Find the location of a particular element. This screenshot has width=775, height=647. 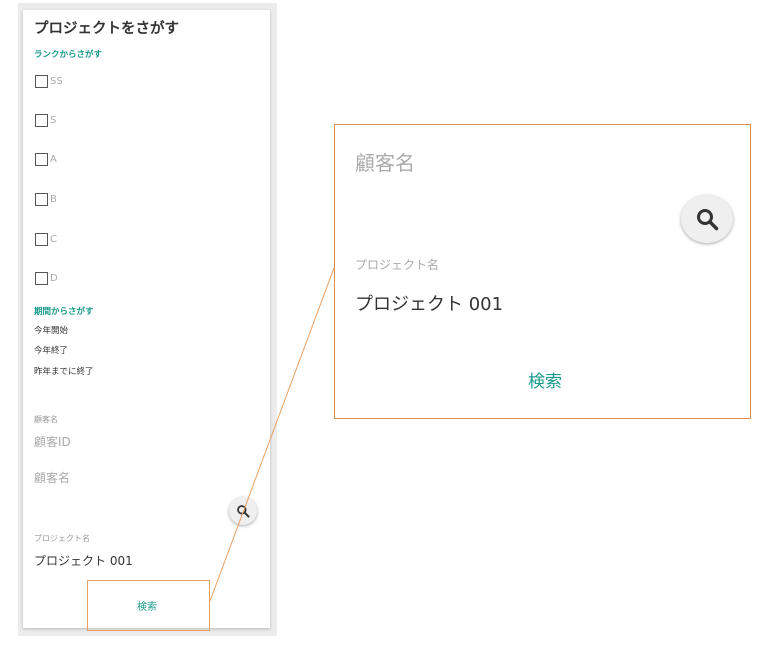

zoom-project-label: プロジェクト名 is located at coordinates (397, 265).